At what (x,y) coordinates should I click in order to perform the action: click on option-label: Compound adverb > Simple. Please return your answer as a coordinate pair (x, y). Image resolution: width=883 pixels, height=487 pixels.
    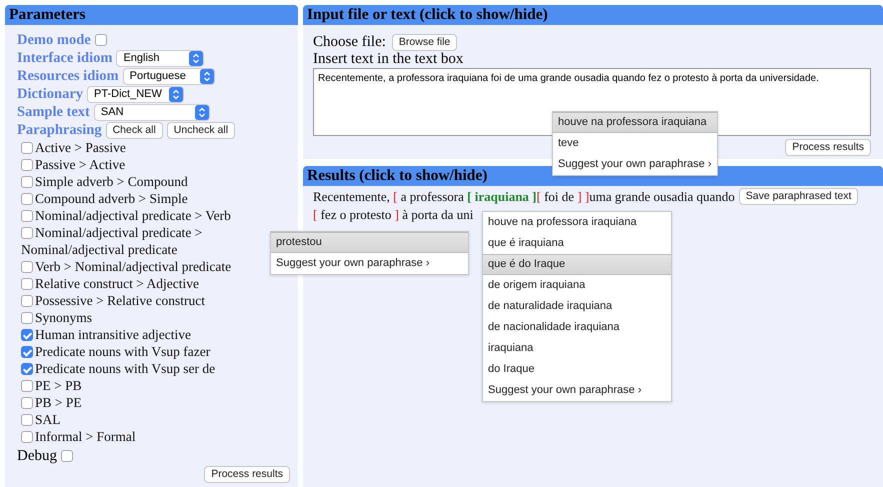
    Looking at the image, I should click on (153, 198).